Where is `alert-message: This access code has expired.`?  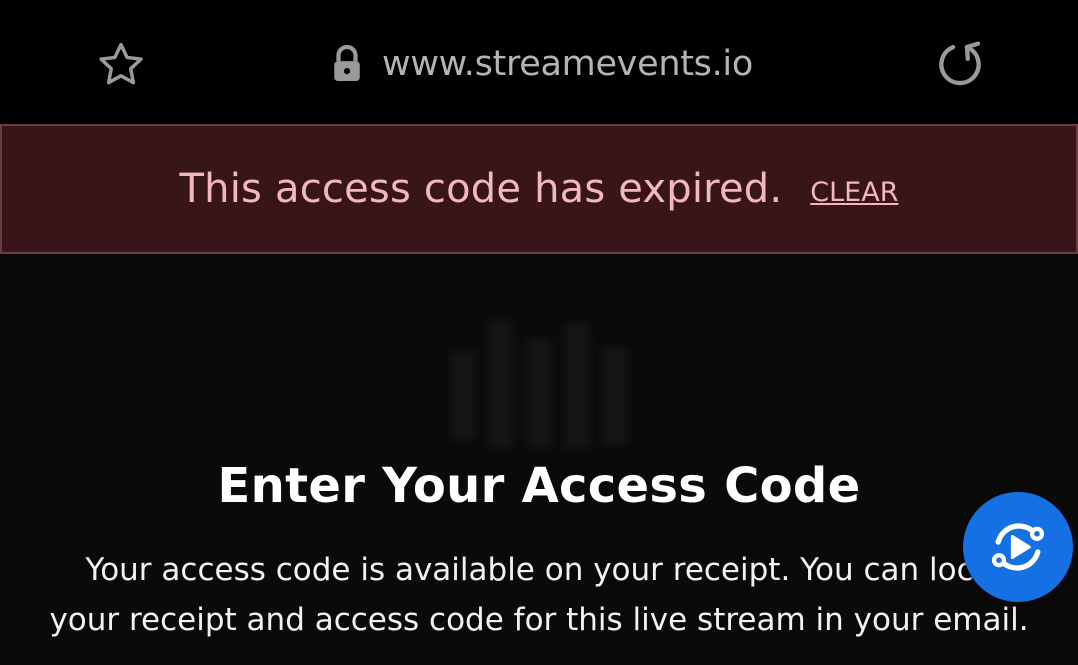
alert-message: This access code has expired. is located at coordinates (481, 189).